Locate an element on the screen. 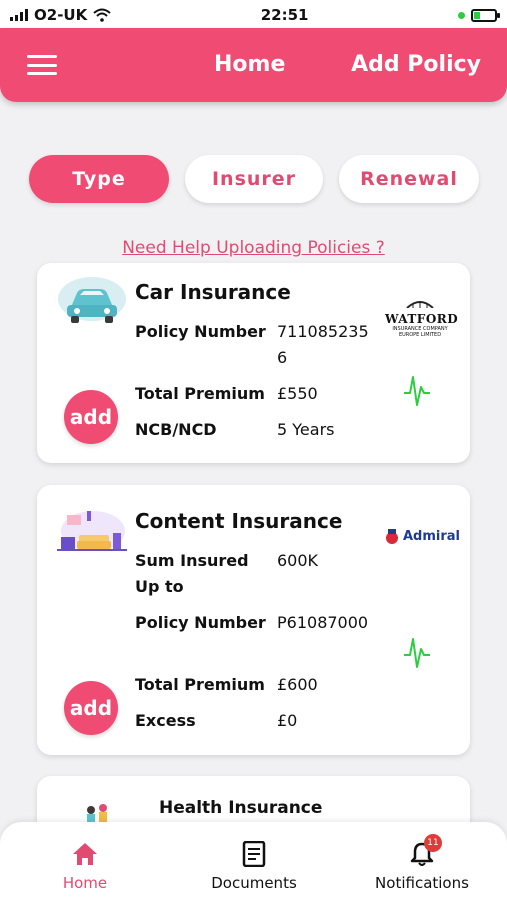 The height and width of the screenshot is (900, 507). hamburger-menu-icon is located at coordinates (42, 65).